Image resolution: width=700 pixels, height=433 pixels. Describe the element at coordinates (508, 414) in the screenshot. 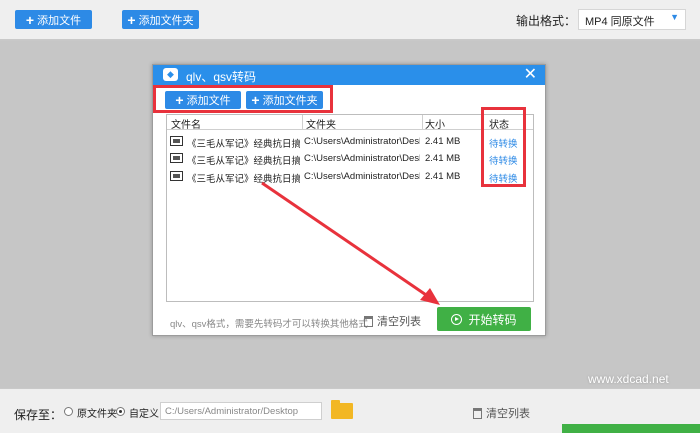

I see `bottom-clear-list-label: 清空列表` at that location.